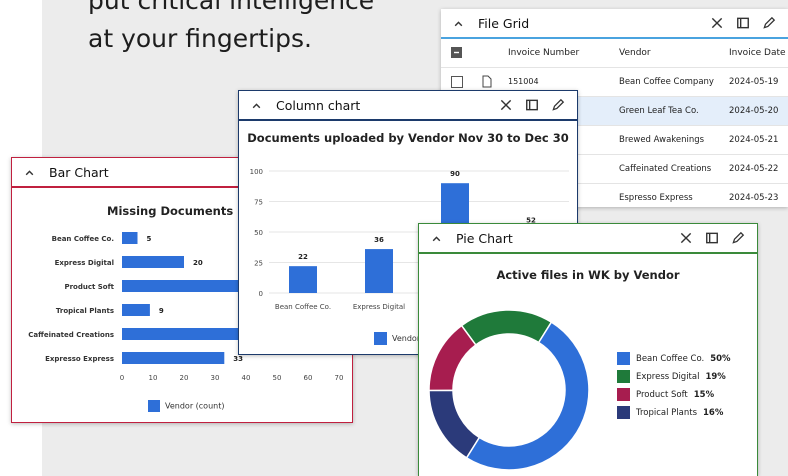  Describe the element at coordinates (379, 240) in the screenshot. I see `data-label: 36` at that location.